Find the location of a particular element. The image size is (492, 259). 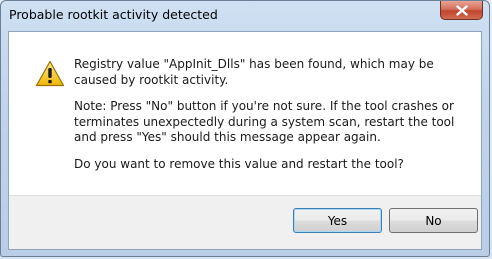

title-bar: Probable rootkit activity detected is located at coordinates (245, 16).